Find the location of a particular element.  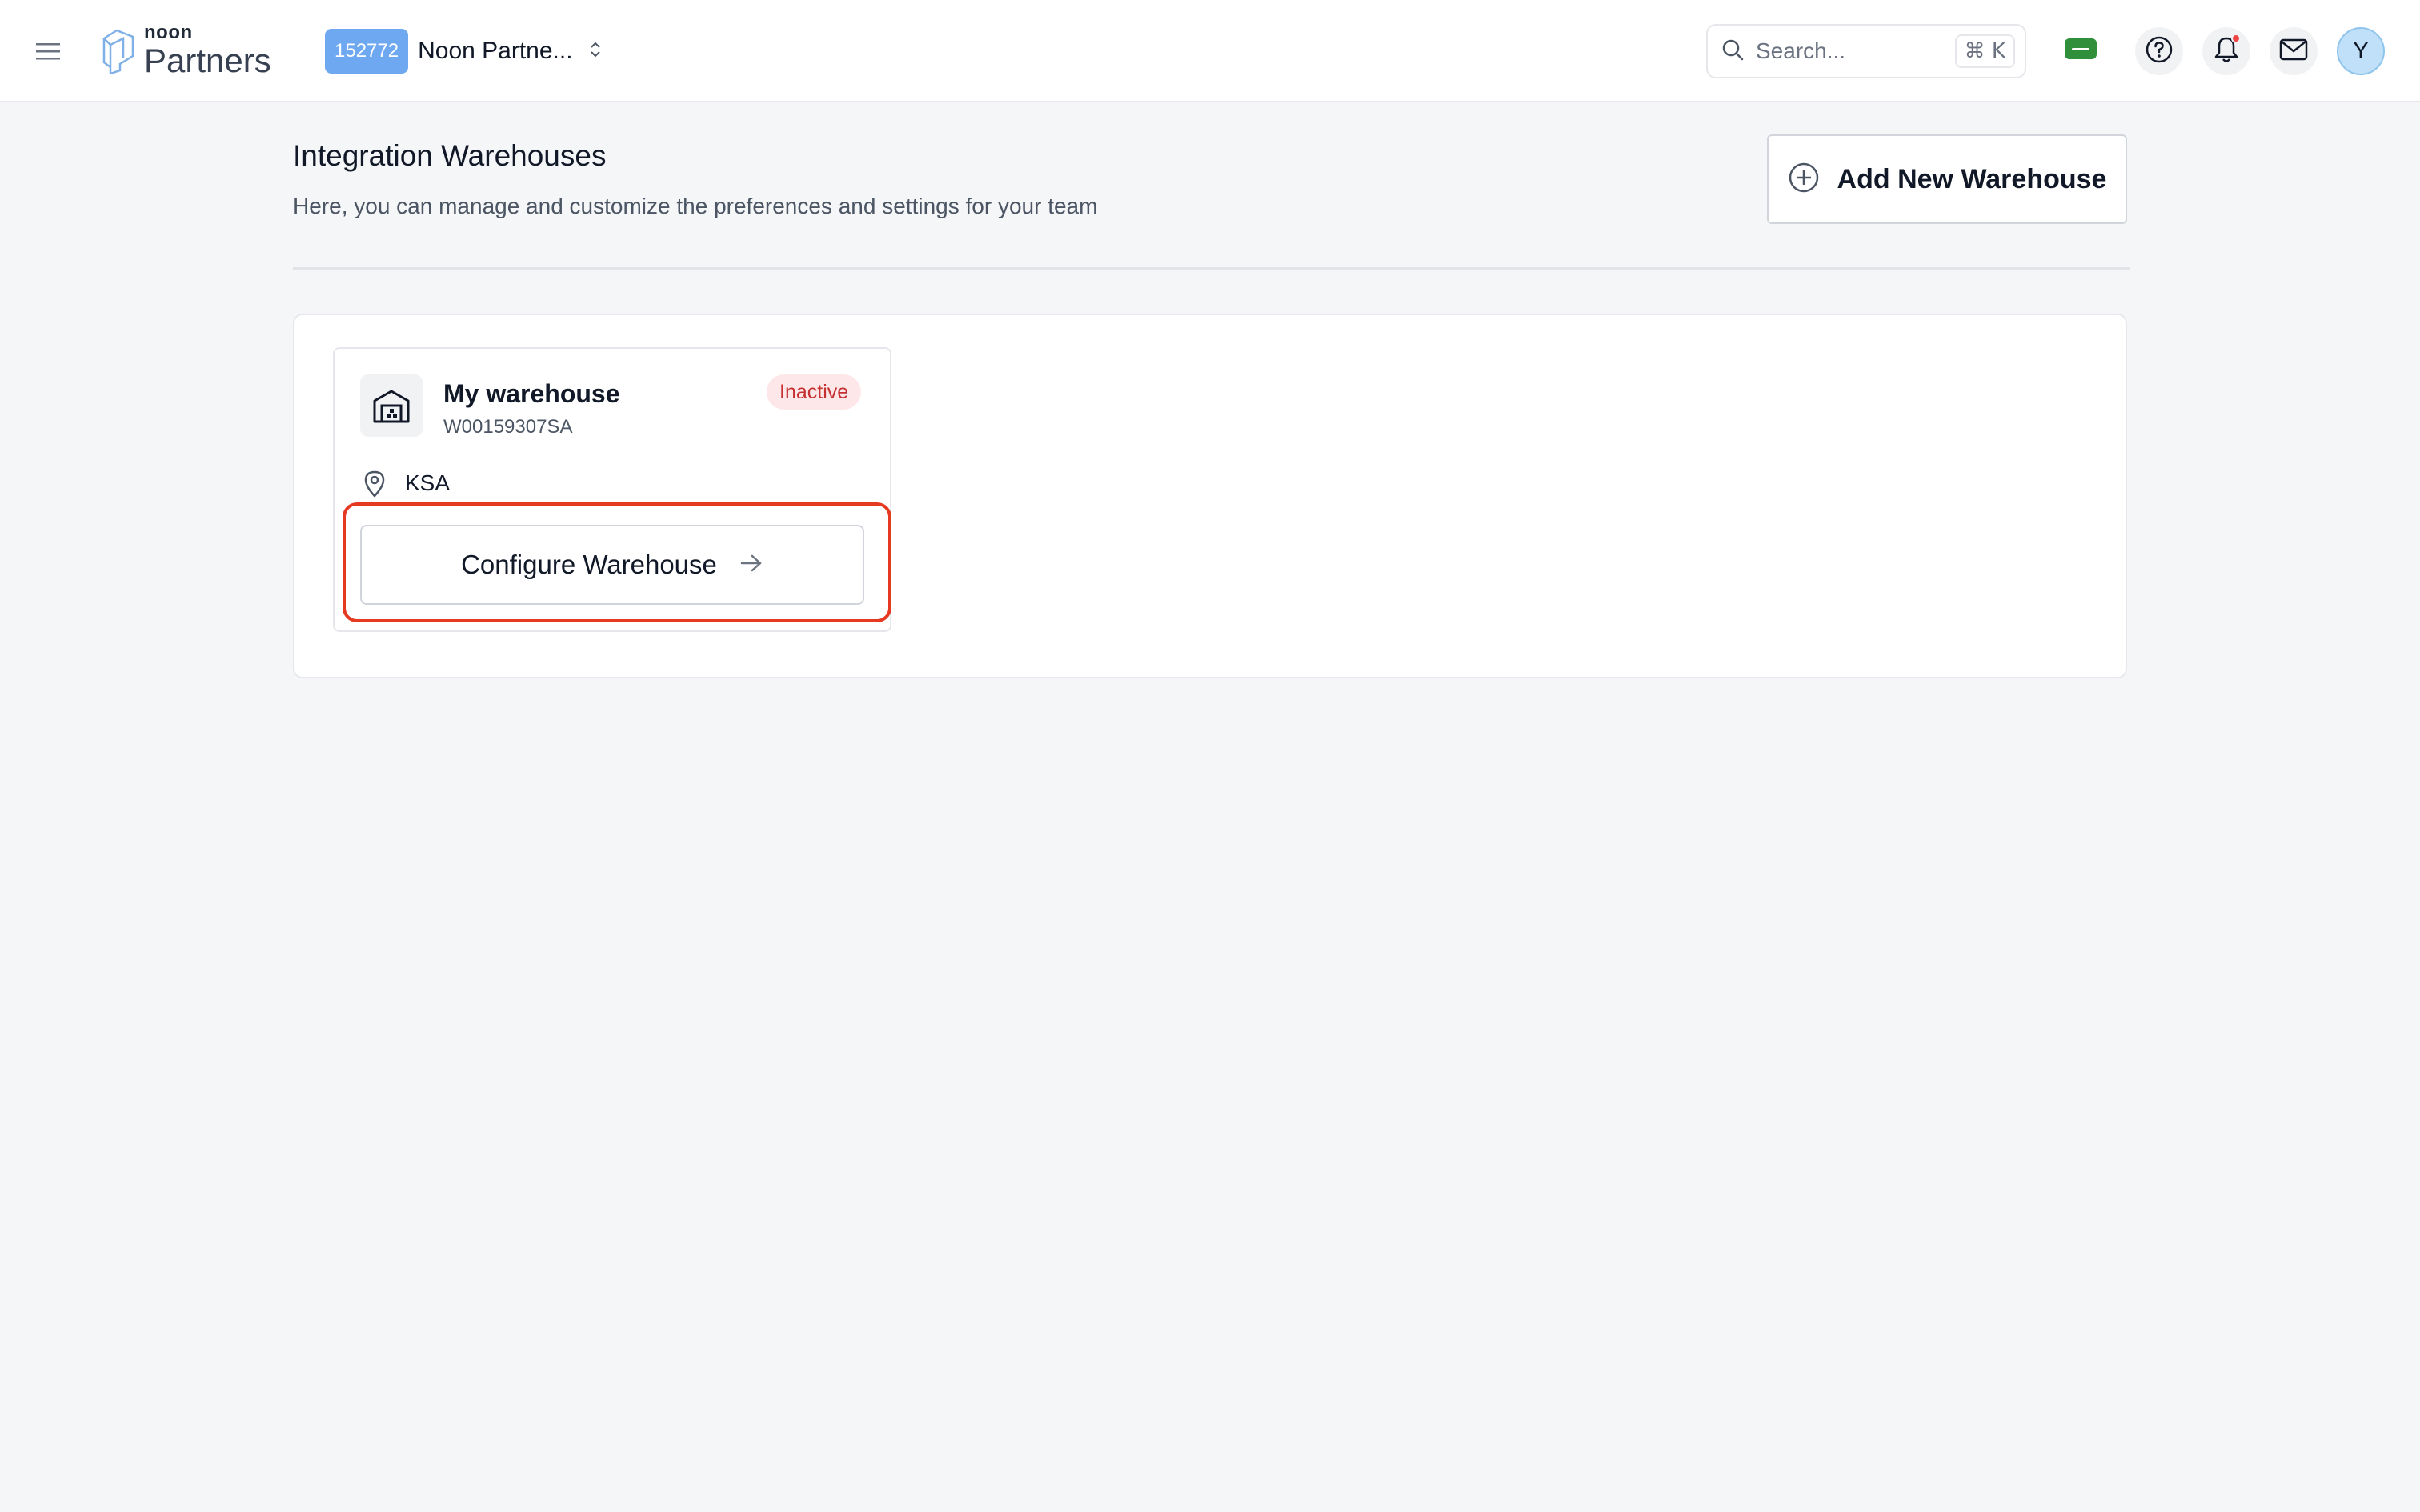

warehouse-location: KSA is located at coordinates (428, 482).